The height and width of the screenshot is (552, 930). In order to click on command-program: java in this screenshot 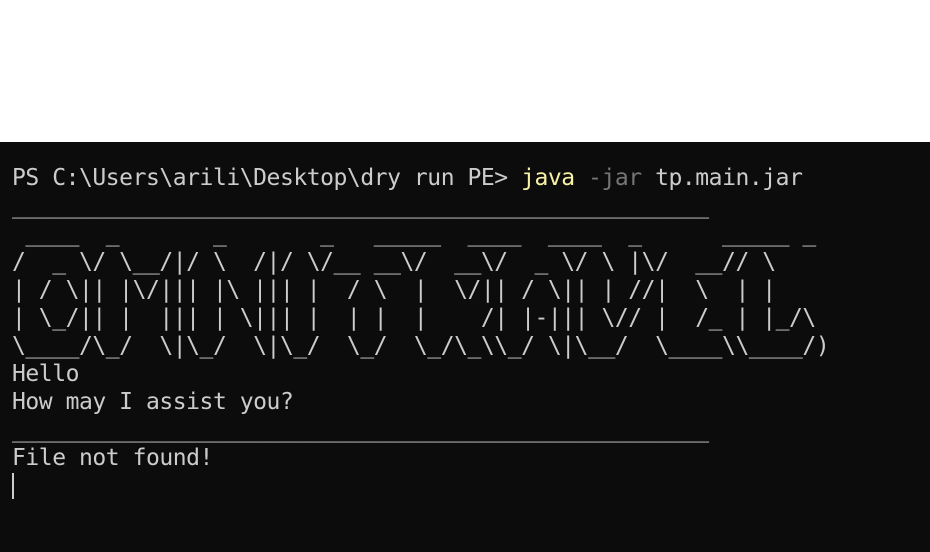, I will do `click(548, 178)`.